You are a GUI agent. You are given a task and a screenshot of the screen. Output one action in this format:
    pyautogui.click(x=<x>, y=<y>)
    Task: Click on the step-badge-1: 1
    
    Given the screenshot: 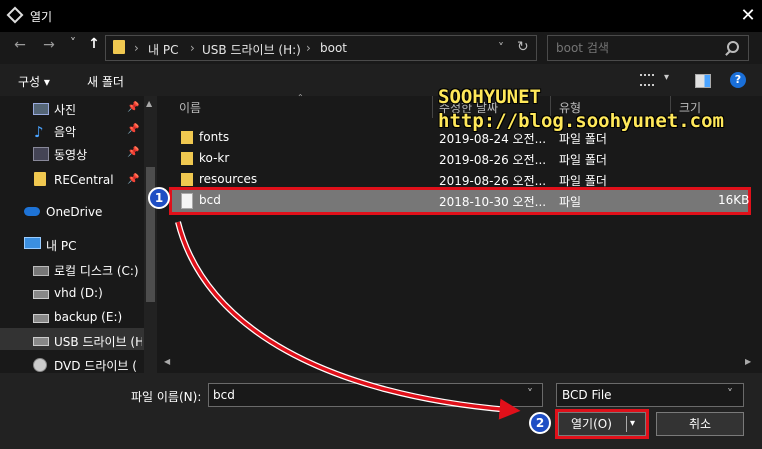 What is the action you would take?
    pyautogui.click(x=159, y=198)
    